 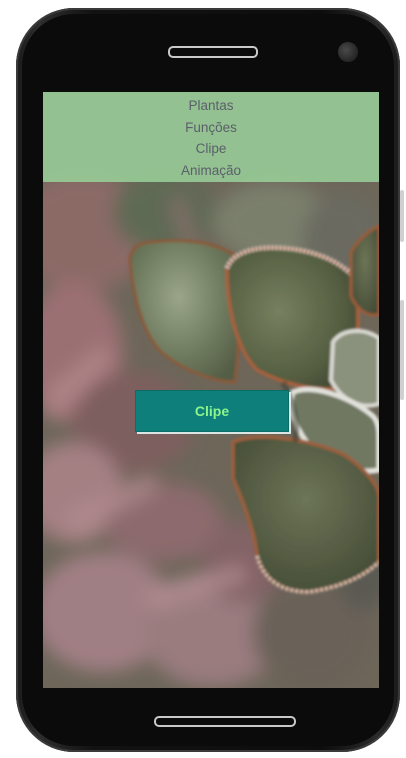 I want to click on nav-item-animacao: Animação, so click(x=211, y=171).